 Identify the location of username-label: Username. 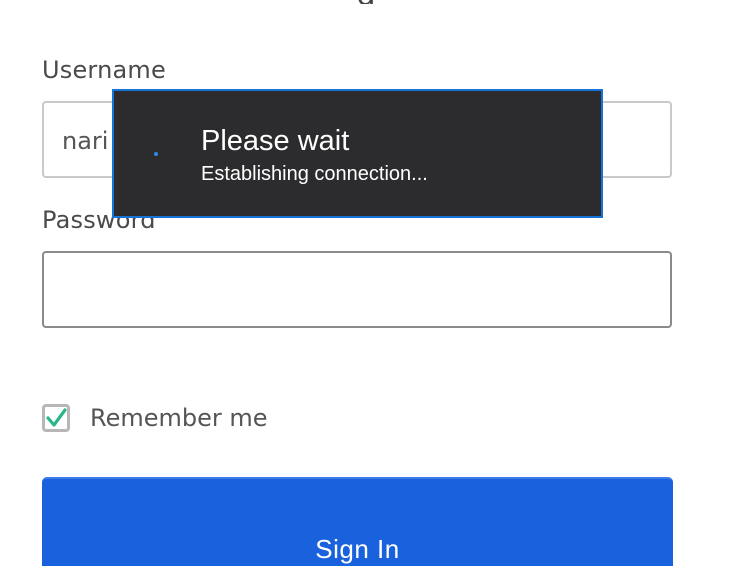
(104, 70).